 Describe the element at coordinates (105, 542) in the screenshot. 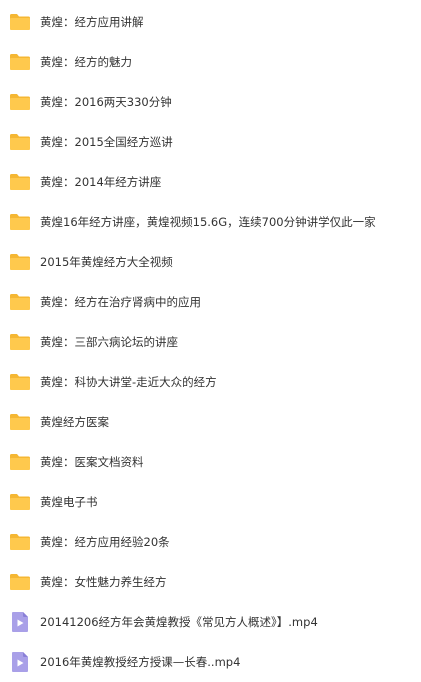

I see `item-name: 黄煌：经方应用经验20条` at that location.